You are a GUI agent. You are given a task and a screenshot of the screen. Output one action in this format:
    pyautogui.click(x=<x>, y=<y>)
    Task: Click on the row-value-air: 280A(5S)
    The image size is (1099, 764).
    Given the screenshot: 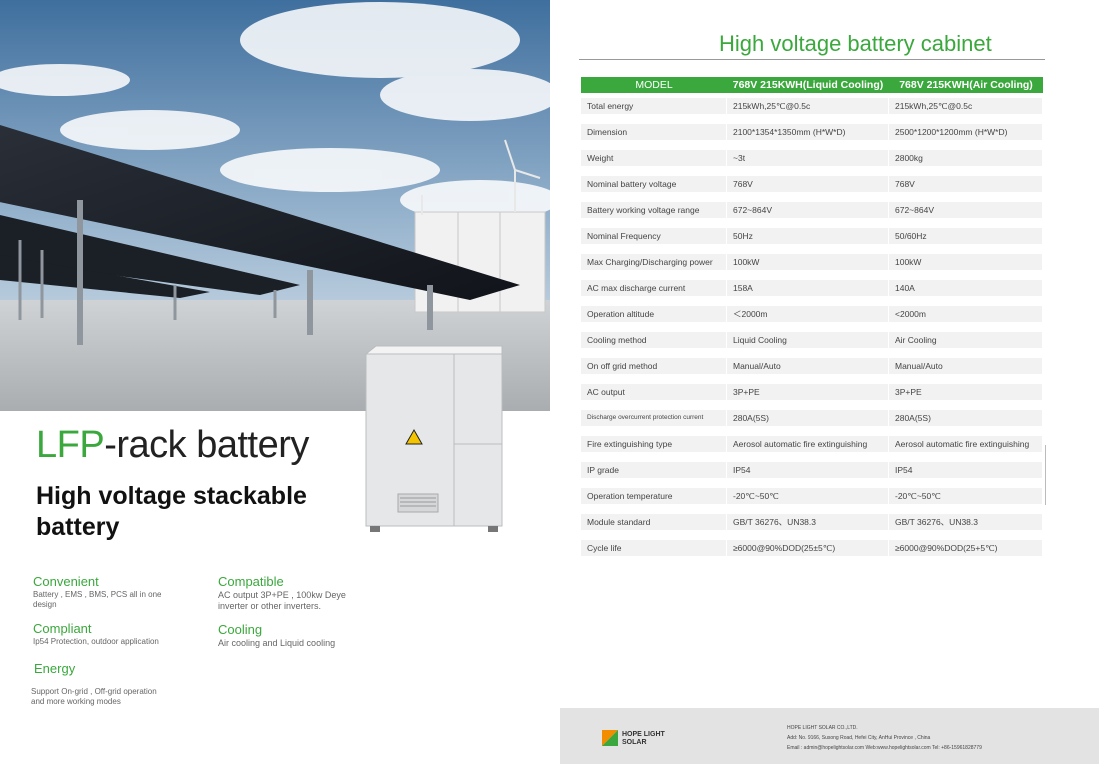 What is the action you would take?
    pyautogui.click(x=966, y=418)
    